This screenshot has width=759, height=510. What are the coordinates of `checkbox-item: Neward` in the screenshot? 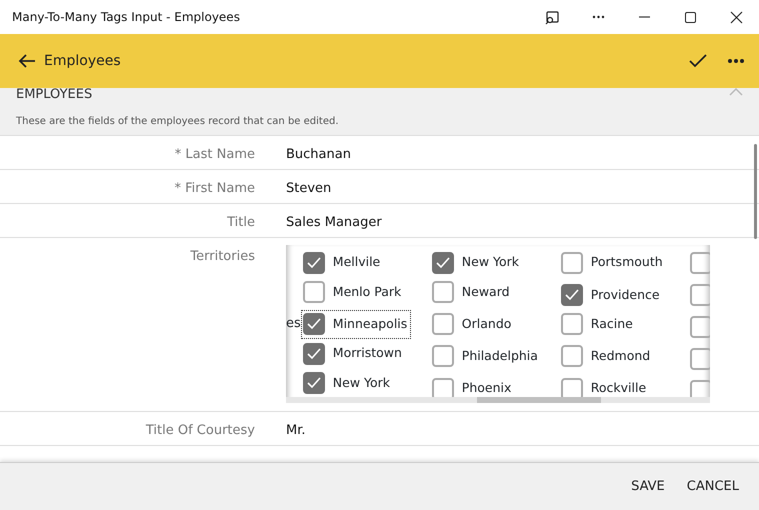 It's located at (472, 292).